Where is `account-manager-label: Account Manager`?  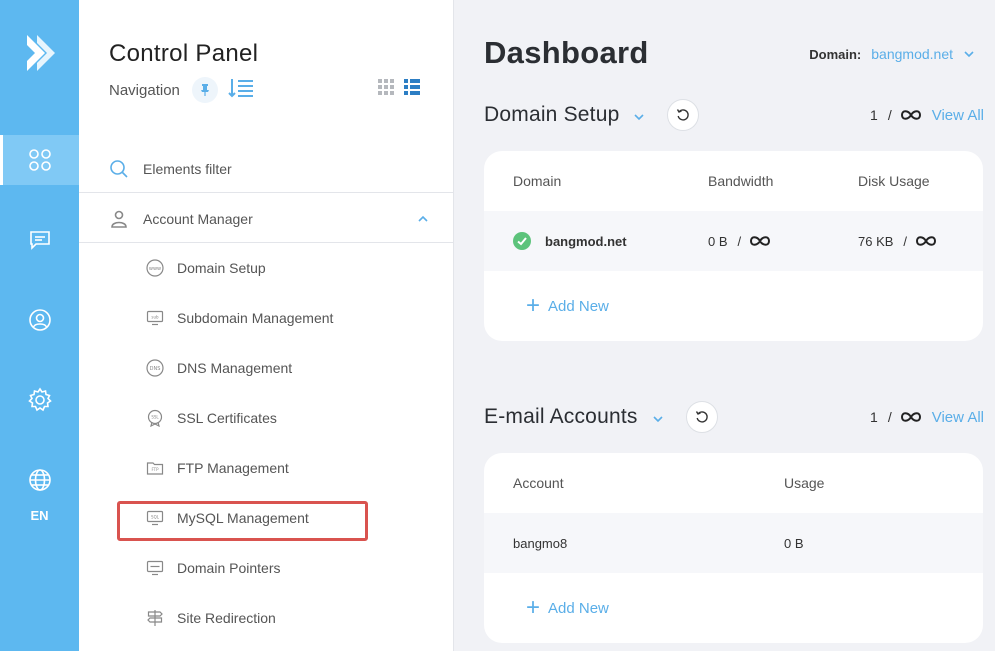
account-manager-label: Account Manager is located at coordinates (198, 219).